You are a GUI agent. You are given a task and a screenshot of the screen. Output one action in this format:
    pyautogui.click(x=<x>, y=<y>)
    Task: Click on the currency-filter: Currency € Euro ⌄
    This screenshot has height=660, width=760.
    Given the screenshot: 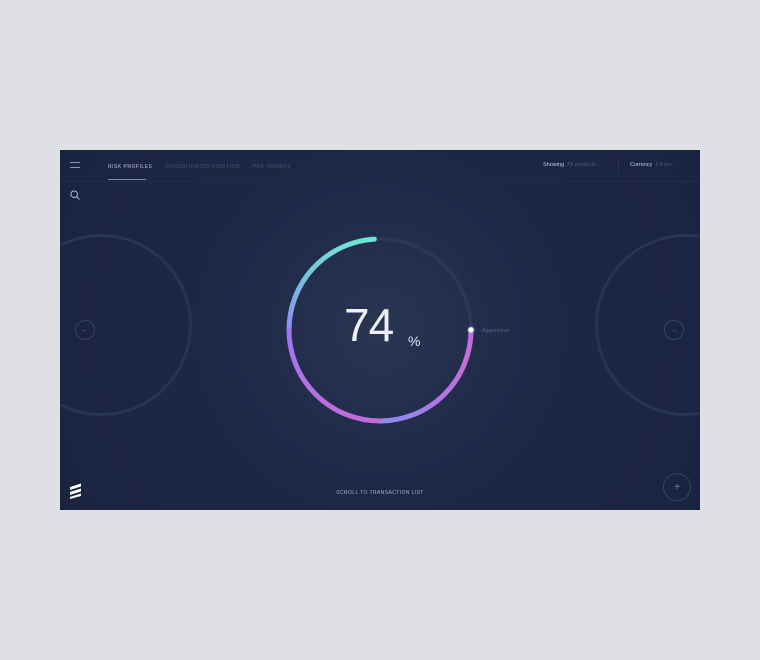 What is the action you would take?
    pyautogui.click(x=654, y=165)
    